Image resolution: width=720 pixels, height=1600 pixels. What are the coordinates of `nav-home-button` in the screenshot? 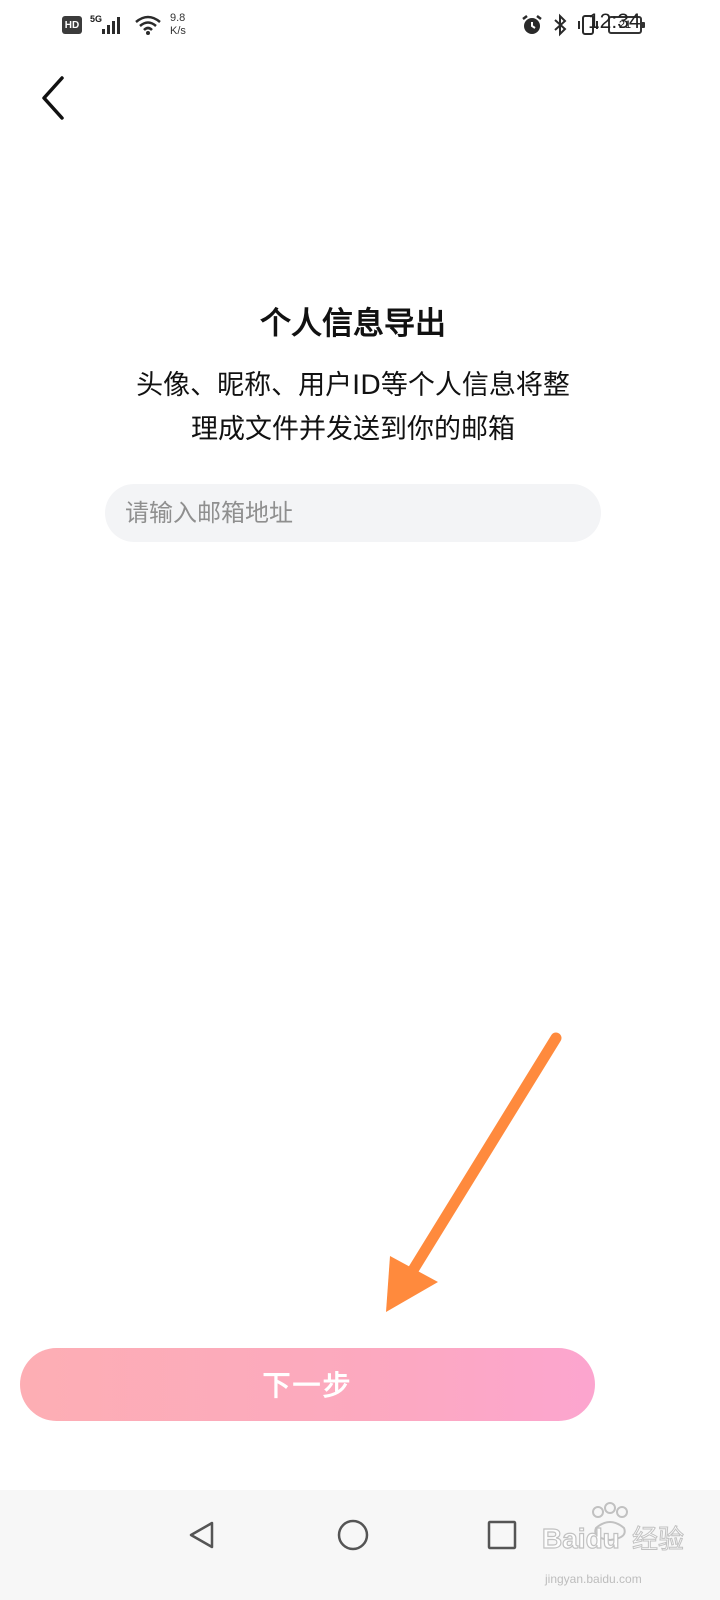 It's located at (353, 1535).